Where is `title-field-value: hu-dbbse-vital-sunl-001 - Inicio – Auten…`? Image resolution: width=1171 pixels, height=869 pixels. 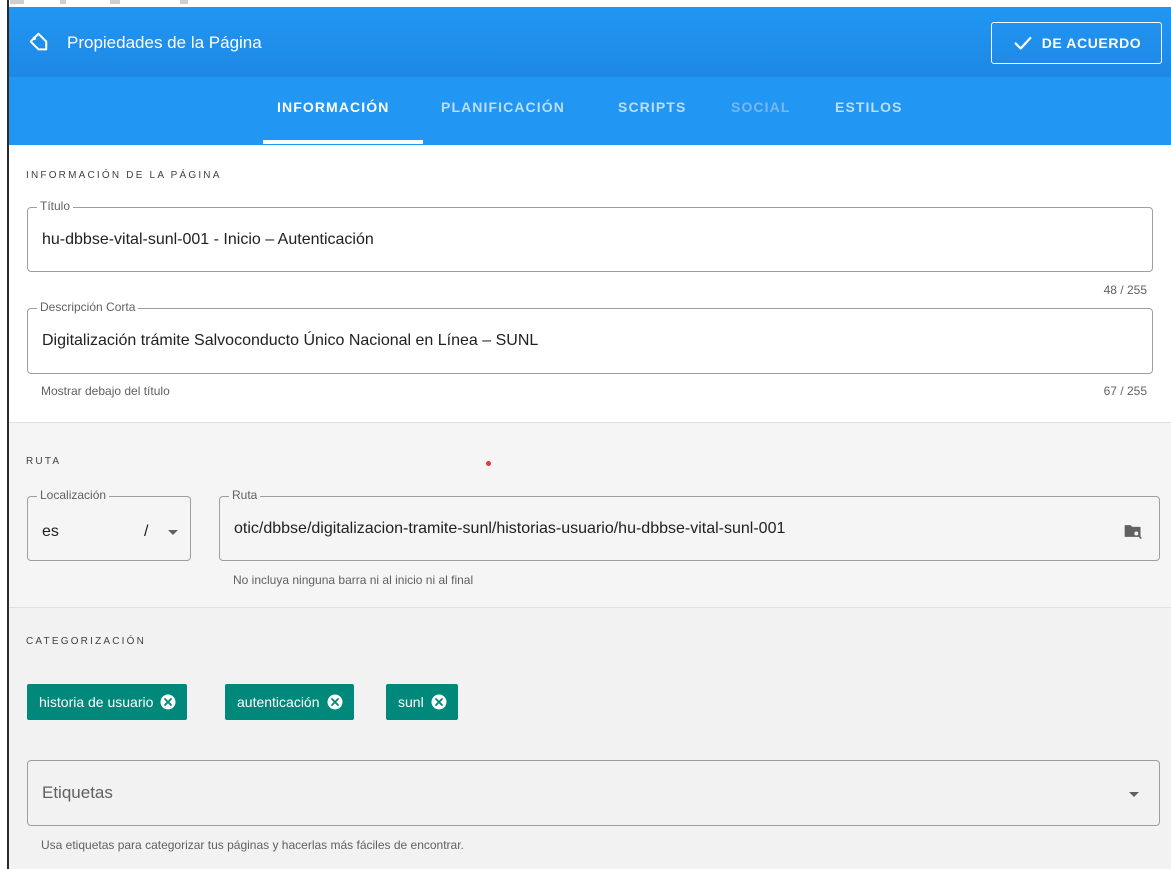
title-field-value: hu-dbbse-vital-sunl-001 - Inicio – Auten… is located at coordinates (208, 239).